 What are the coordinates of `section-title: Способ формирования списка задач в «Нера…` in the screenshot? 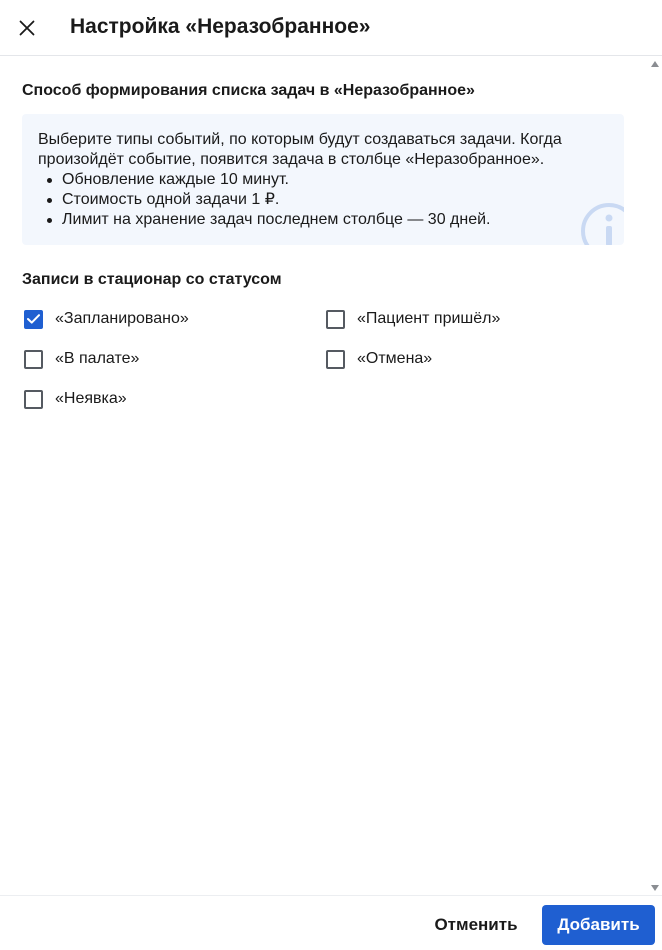 It's located at (248, 90).